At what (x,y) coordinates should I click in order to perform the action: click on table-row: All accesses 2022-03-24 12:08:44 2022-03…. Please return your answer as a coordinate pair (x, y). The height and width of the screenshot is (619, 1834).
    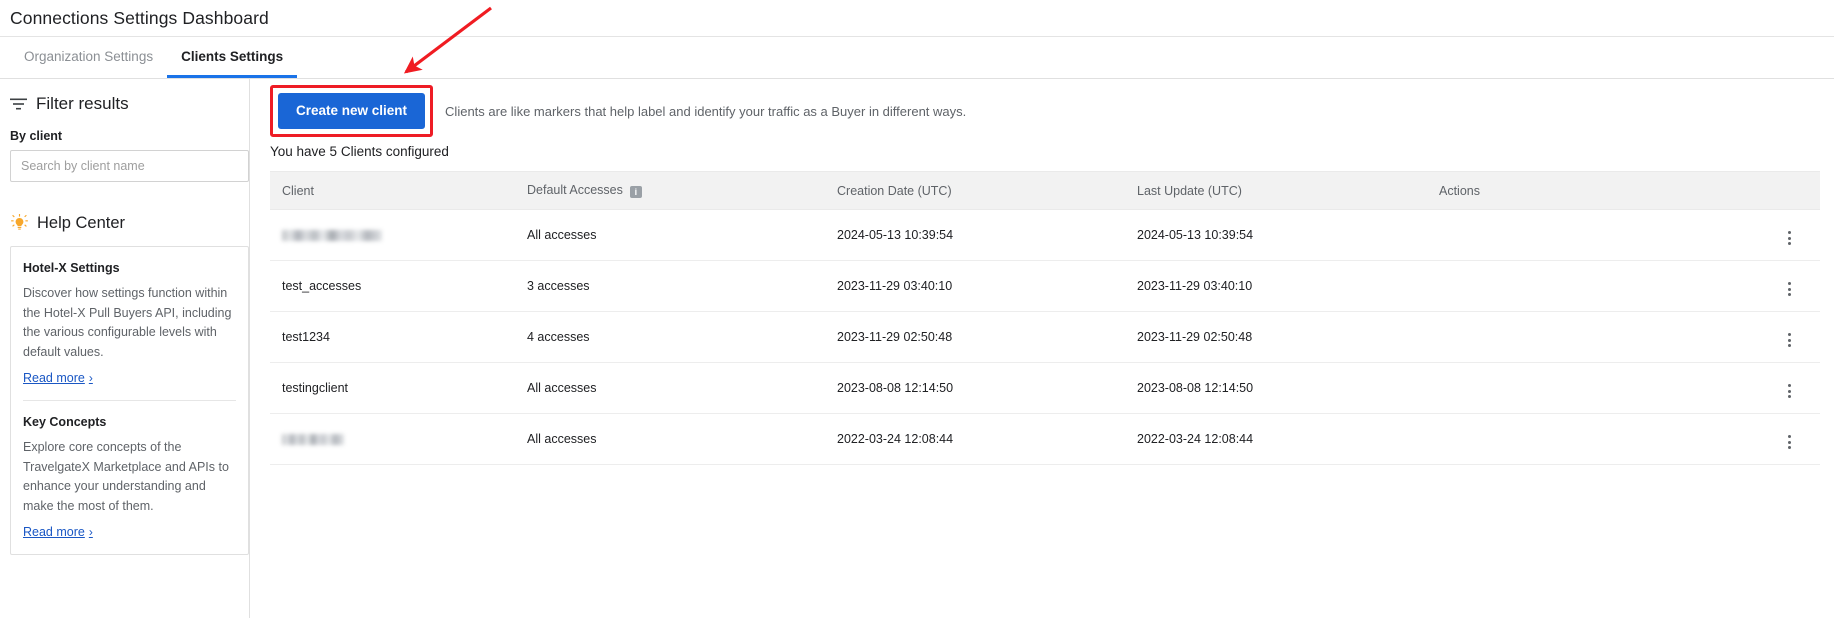
    Looking at the image, I should click on (1045, 439).